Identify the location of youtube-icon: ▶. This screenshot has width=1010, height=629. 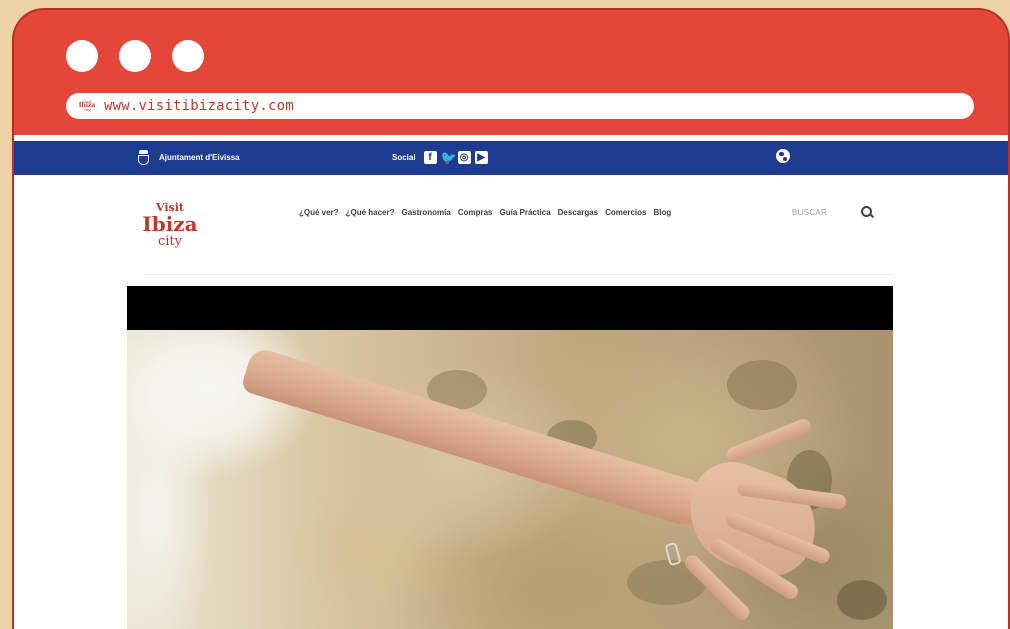
(481, 157).